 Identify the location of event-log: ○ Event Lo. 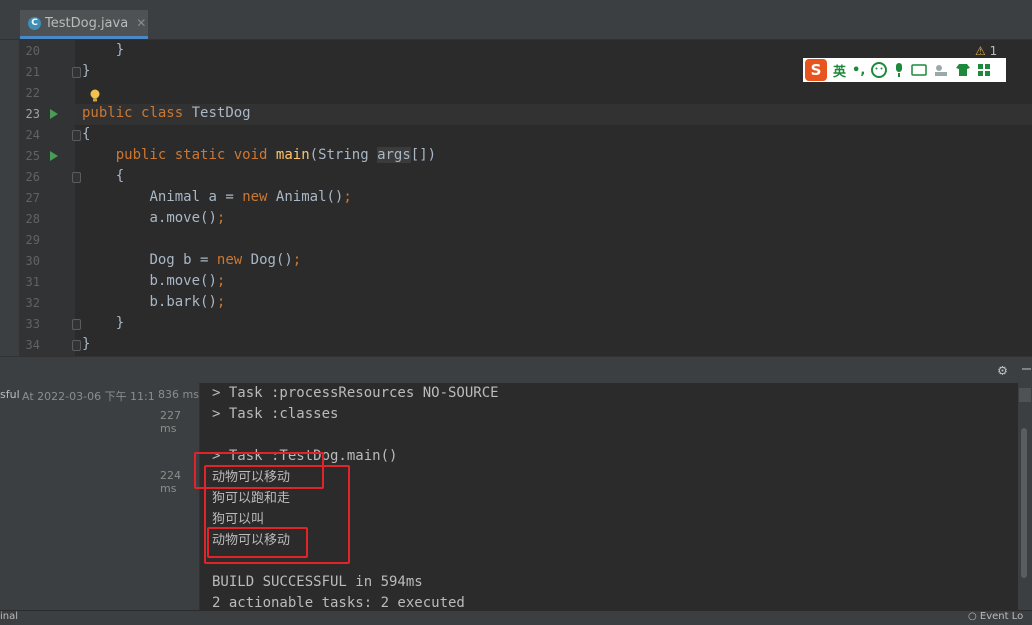
(995, 616).